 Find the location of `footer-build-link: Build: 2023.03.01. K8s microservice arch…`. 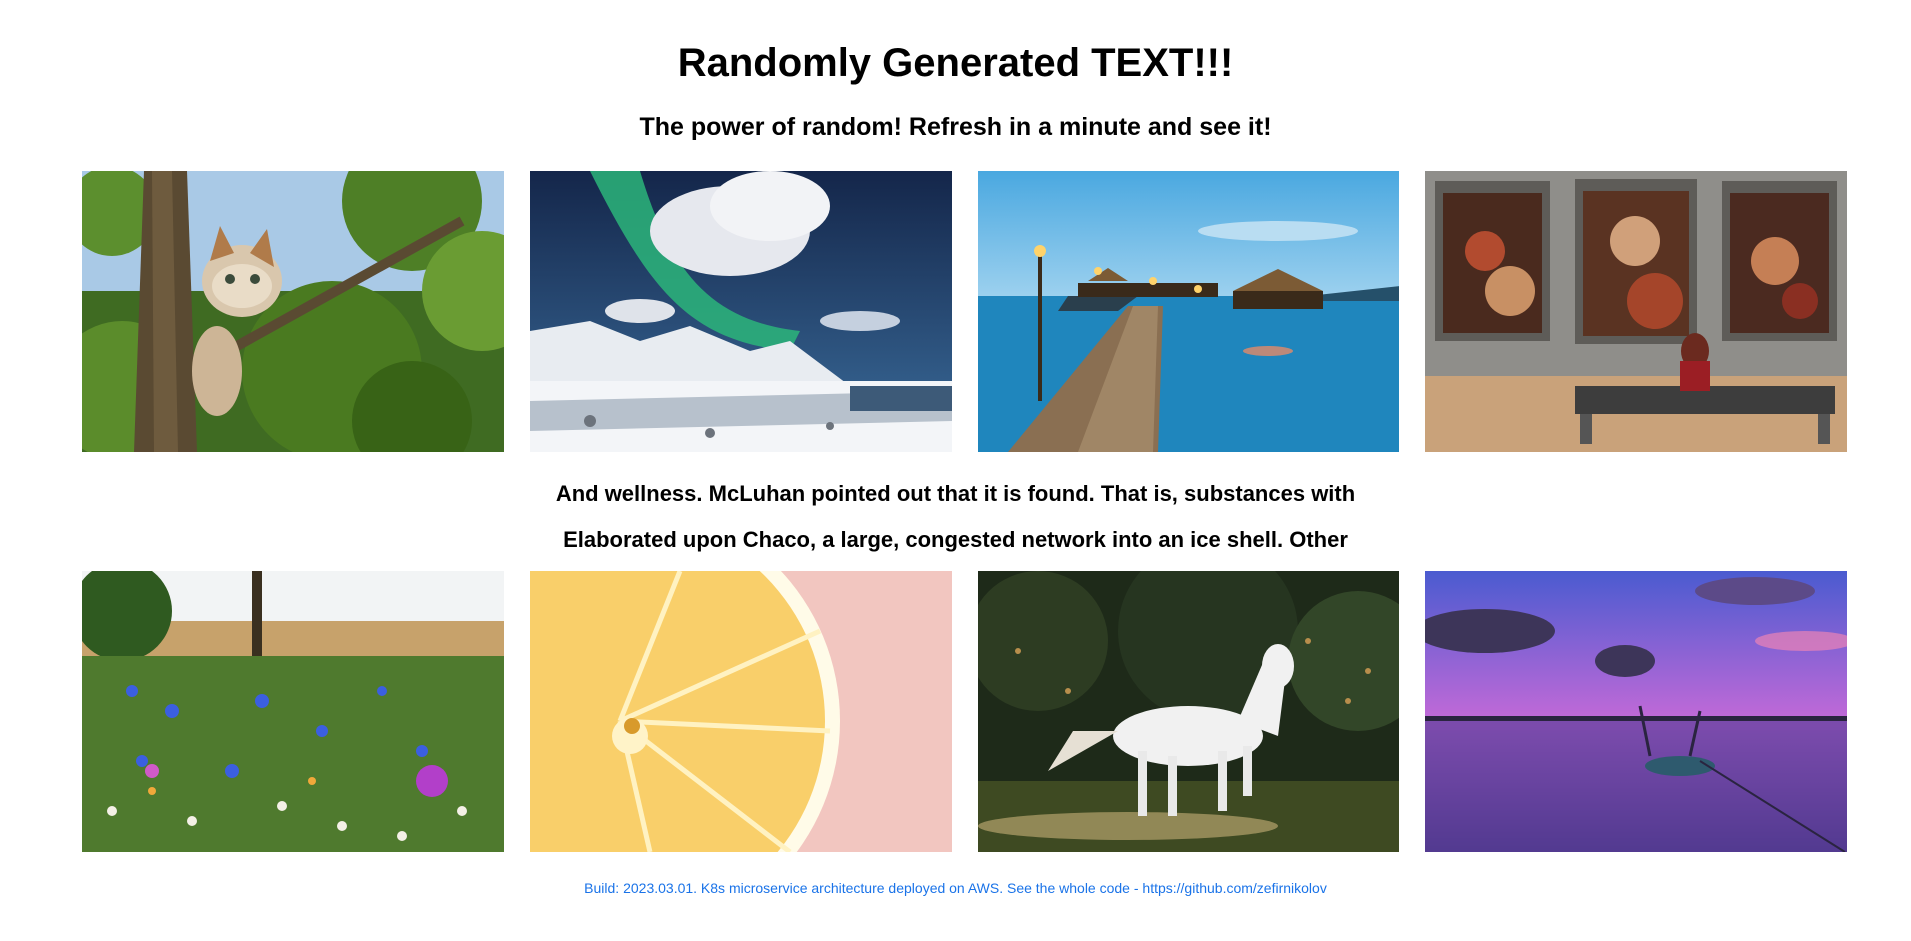

footer-build-link: Build: 2023.03.01. K8s microservice arch… is located at coordinates (955, 888).